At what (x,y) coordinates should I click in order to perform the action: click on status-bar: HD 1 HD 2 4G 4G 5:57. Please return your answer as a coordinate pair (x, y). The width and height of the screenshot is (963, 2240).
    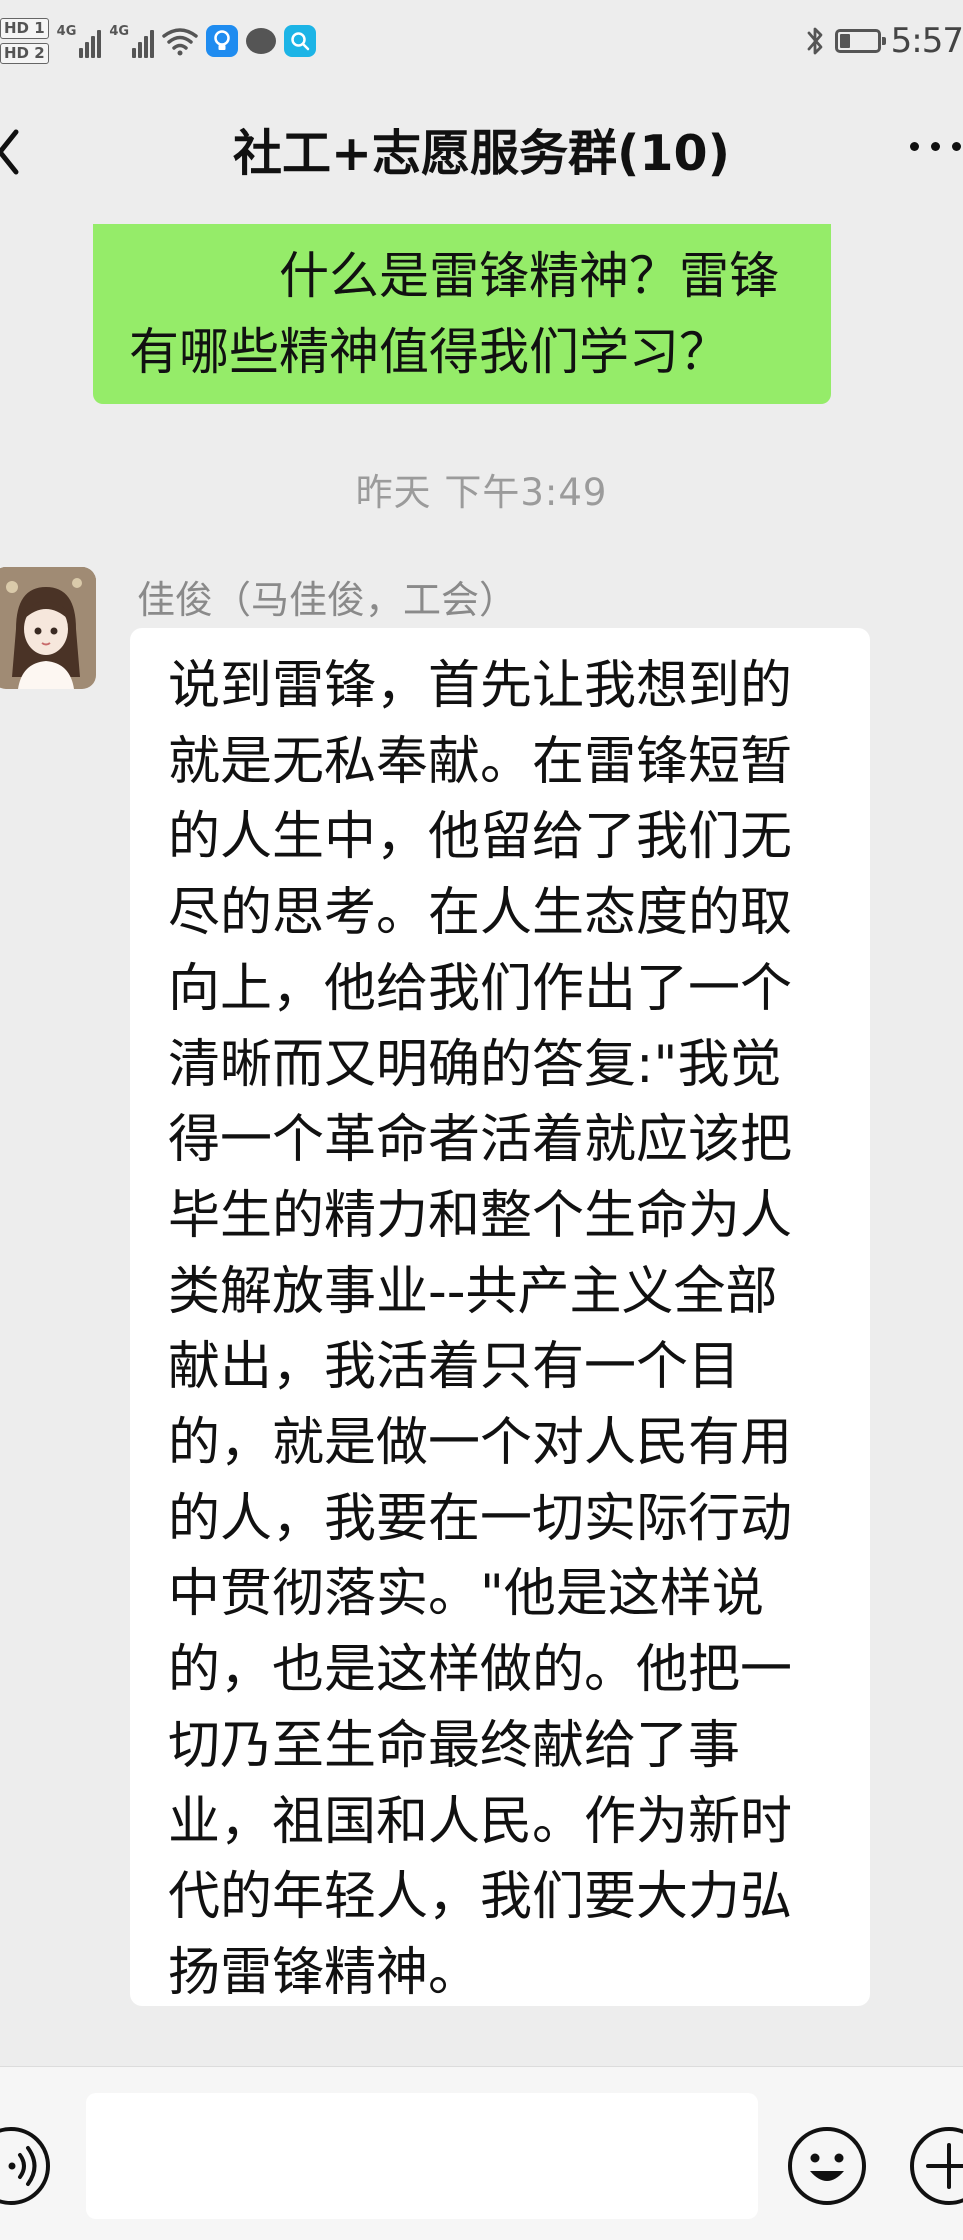
    Looking at the image, I should click on (481, 41).